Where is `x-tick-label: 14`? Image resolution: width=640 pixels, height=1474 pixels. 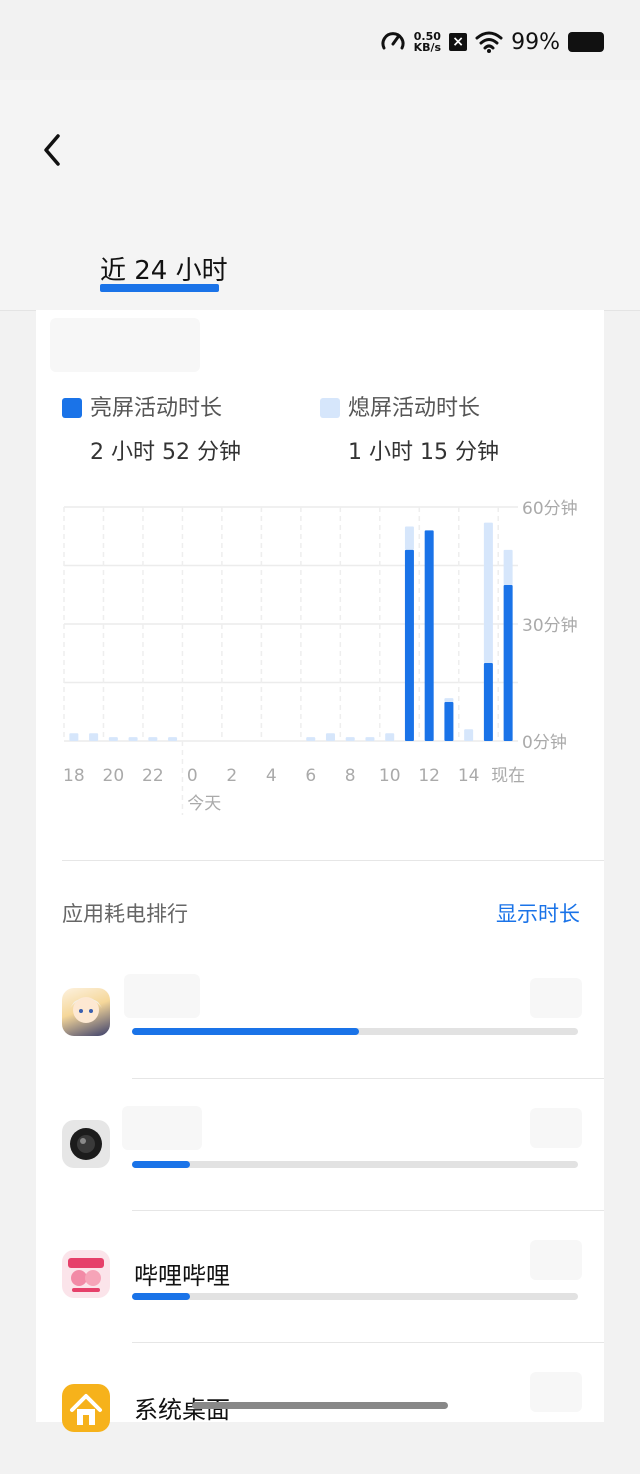
x-tick-label: 14 is located at coordinates (469, 776).